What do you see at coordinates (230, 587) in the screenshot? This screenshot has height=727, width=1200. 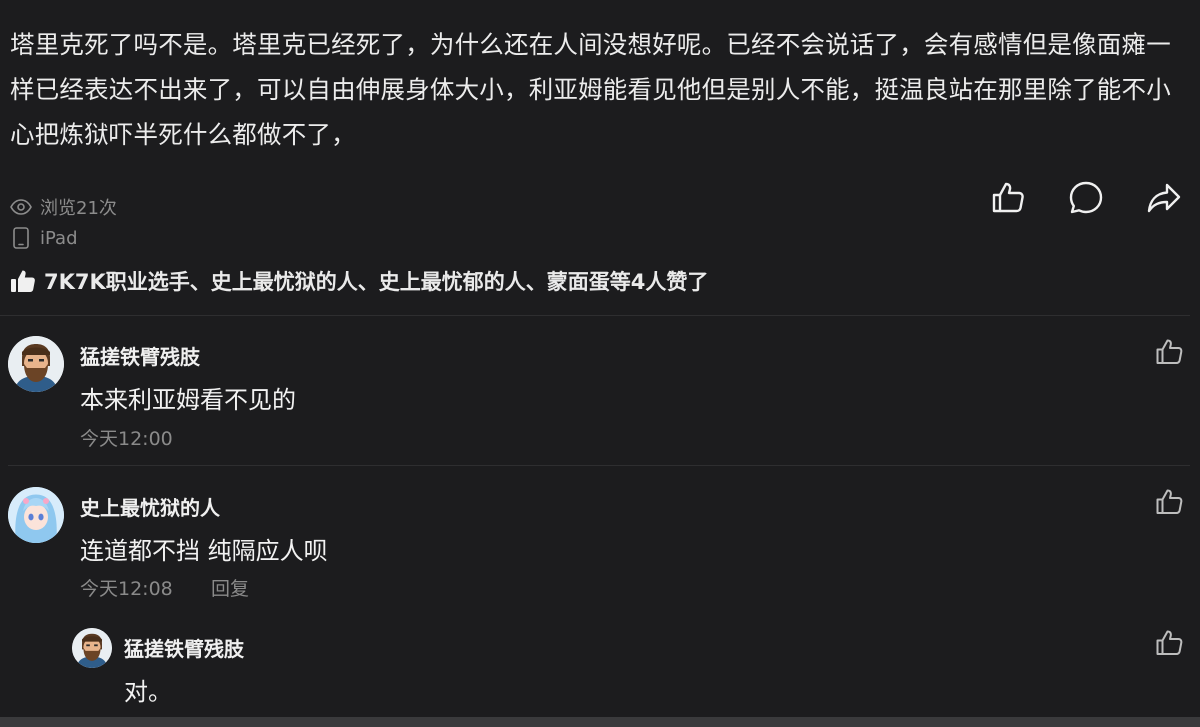 I see `reply-button: 回复` at bounding box center [230, 587].